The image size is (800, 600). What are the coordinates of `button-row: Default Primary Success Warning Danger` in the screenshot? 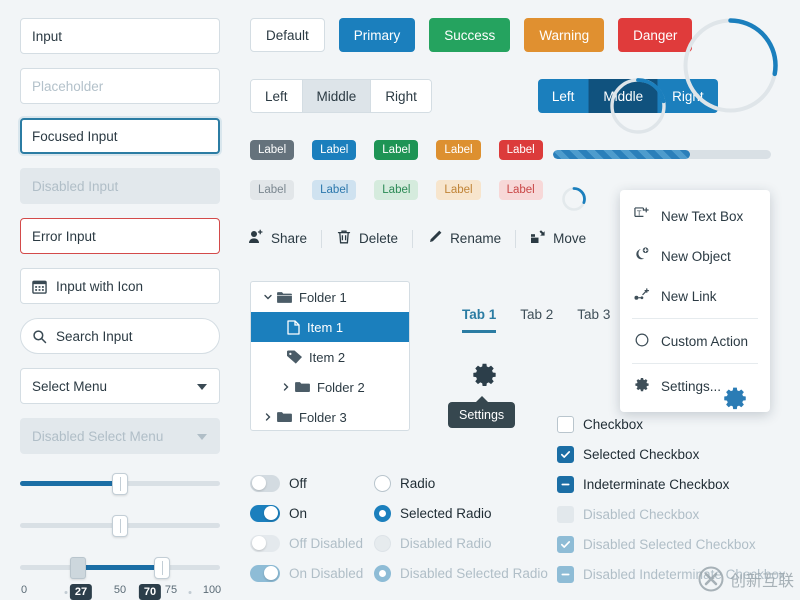 It's located at (478, 35).